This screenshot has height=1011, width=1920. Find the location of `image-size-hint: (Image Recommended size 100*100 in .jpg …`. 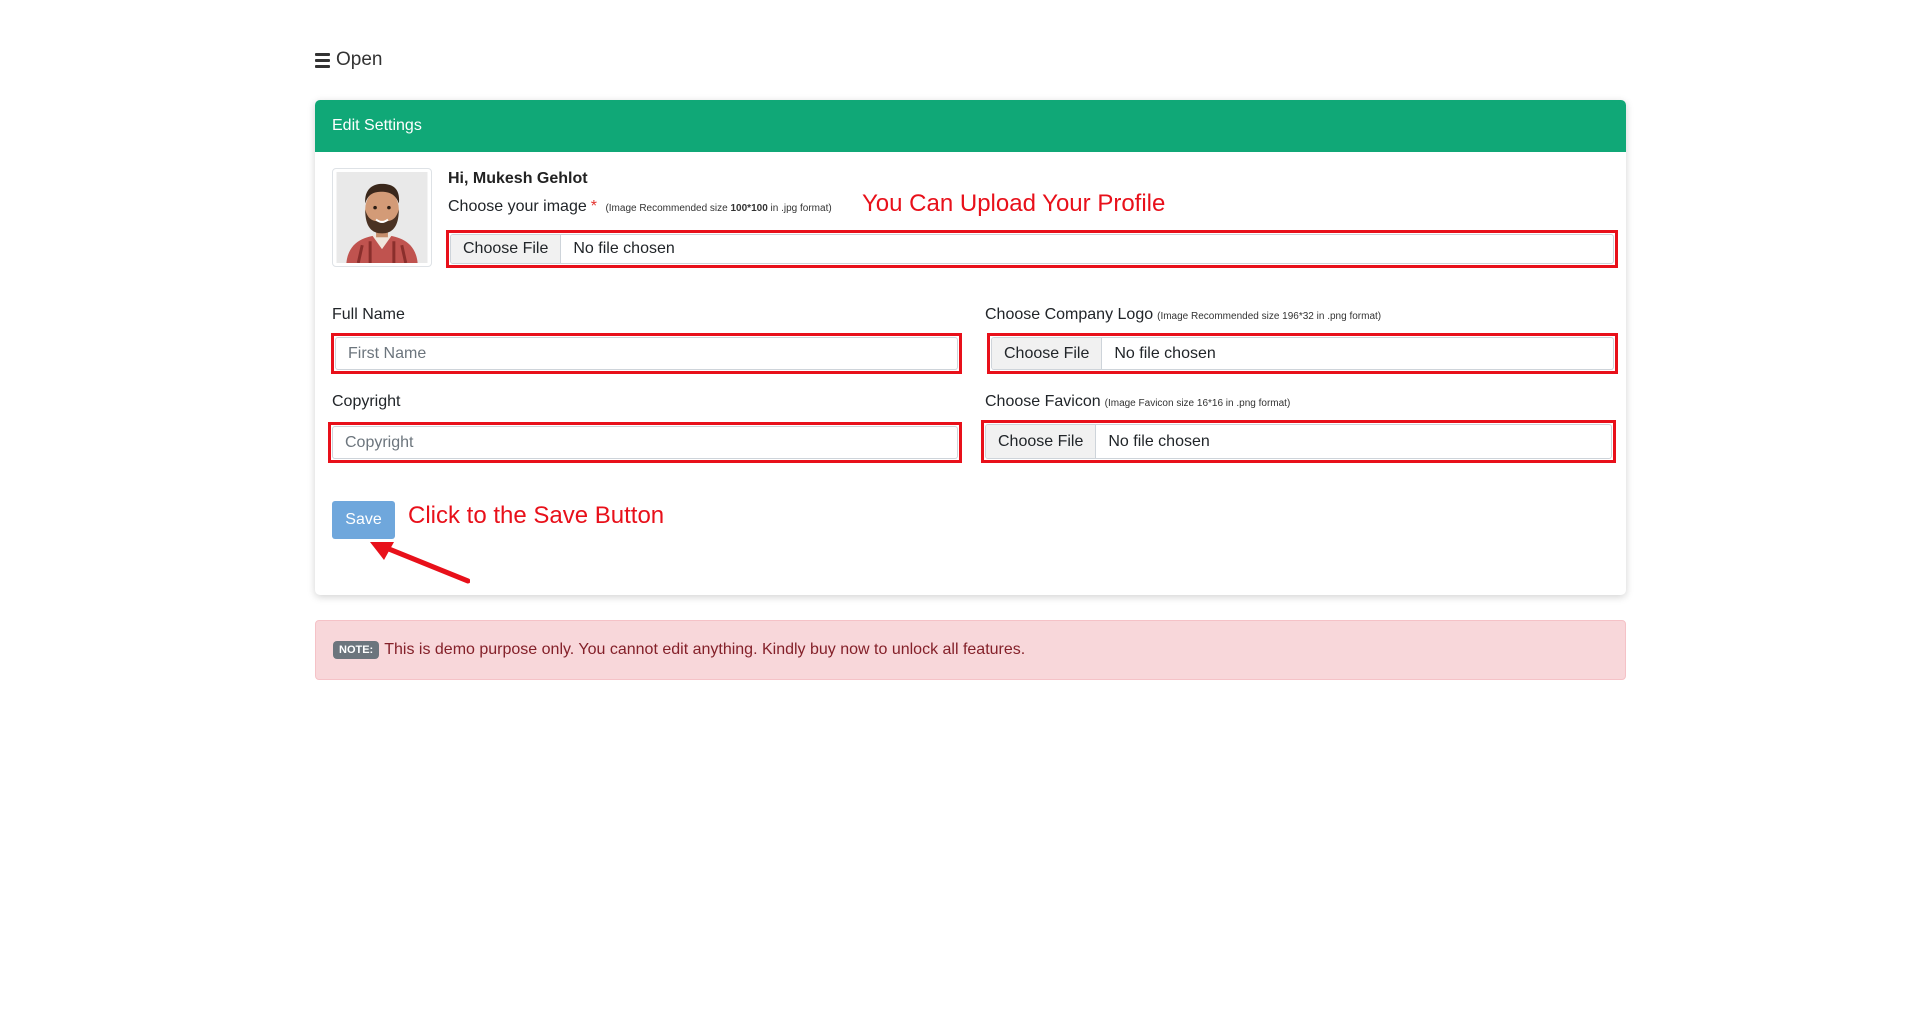

image-size-hint: (Image Recommended size 100*100 in .jpg … is located at coordinates (718, 208).